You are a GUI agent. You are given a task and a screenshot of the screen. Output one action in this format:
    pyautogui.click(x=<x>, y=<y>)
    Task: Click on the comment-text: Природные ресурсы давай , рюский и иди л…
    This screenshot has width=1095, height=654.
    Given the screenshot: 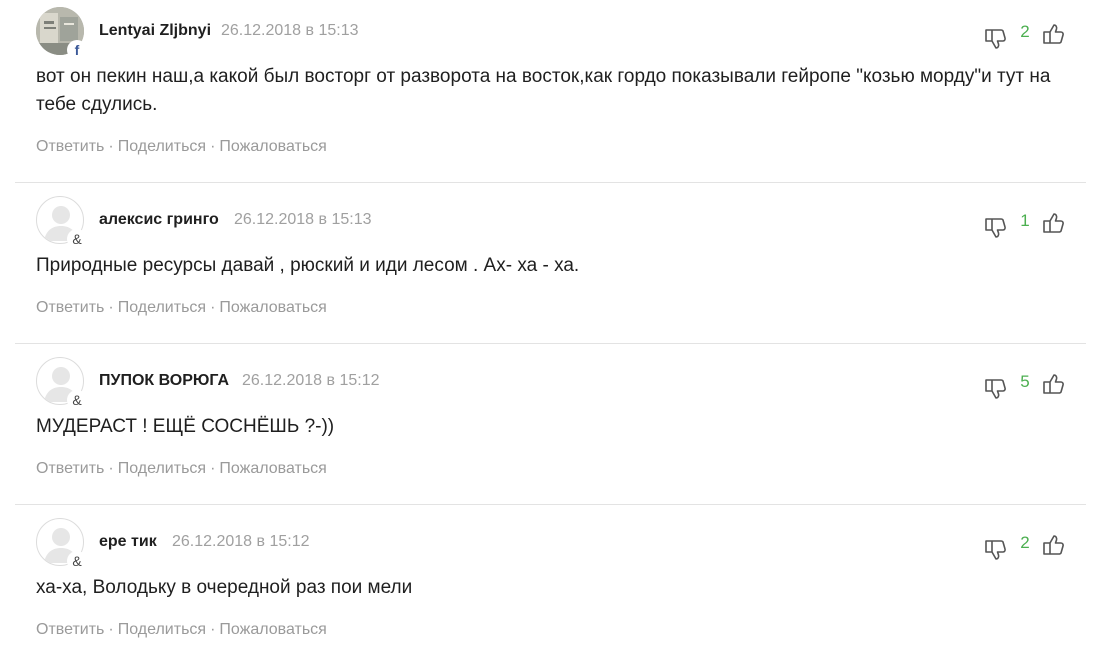 What is the action you would take?
    pyautogui.click(x=308, y=265)
    